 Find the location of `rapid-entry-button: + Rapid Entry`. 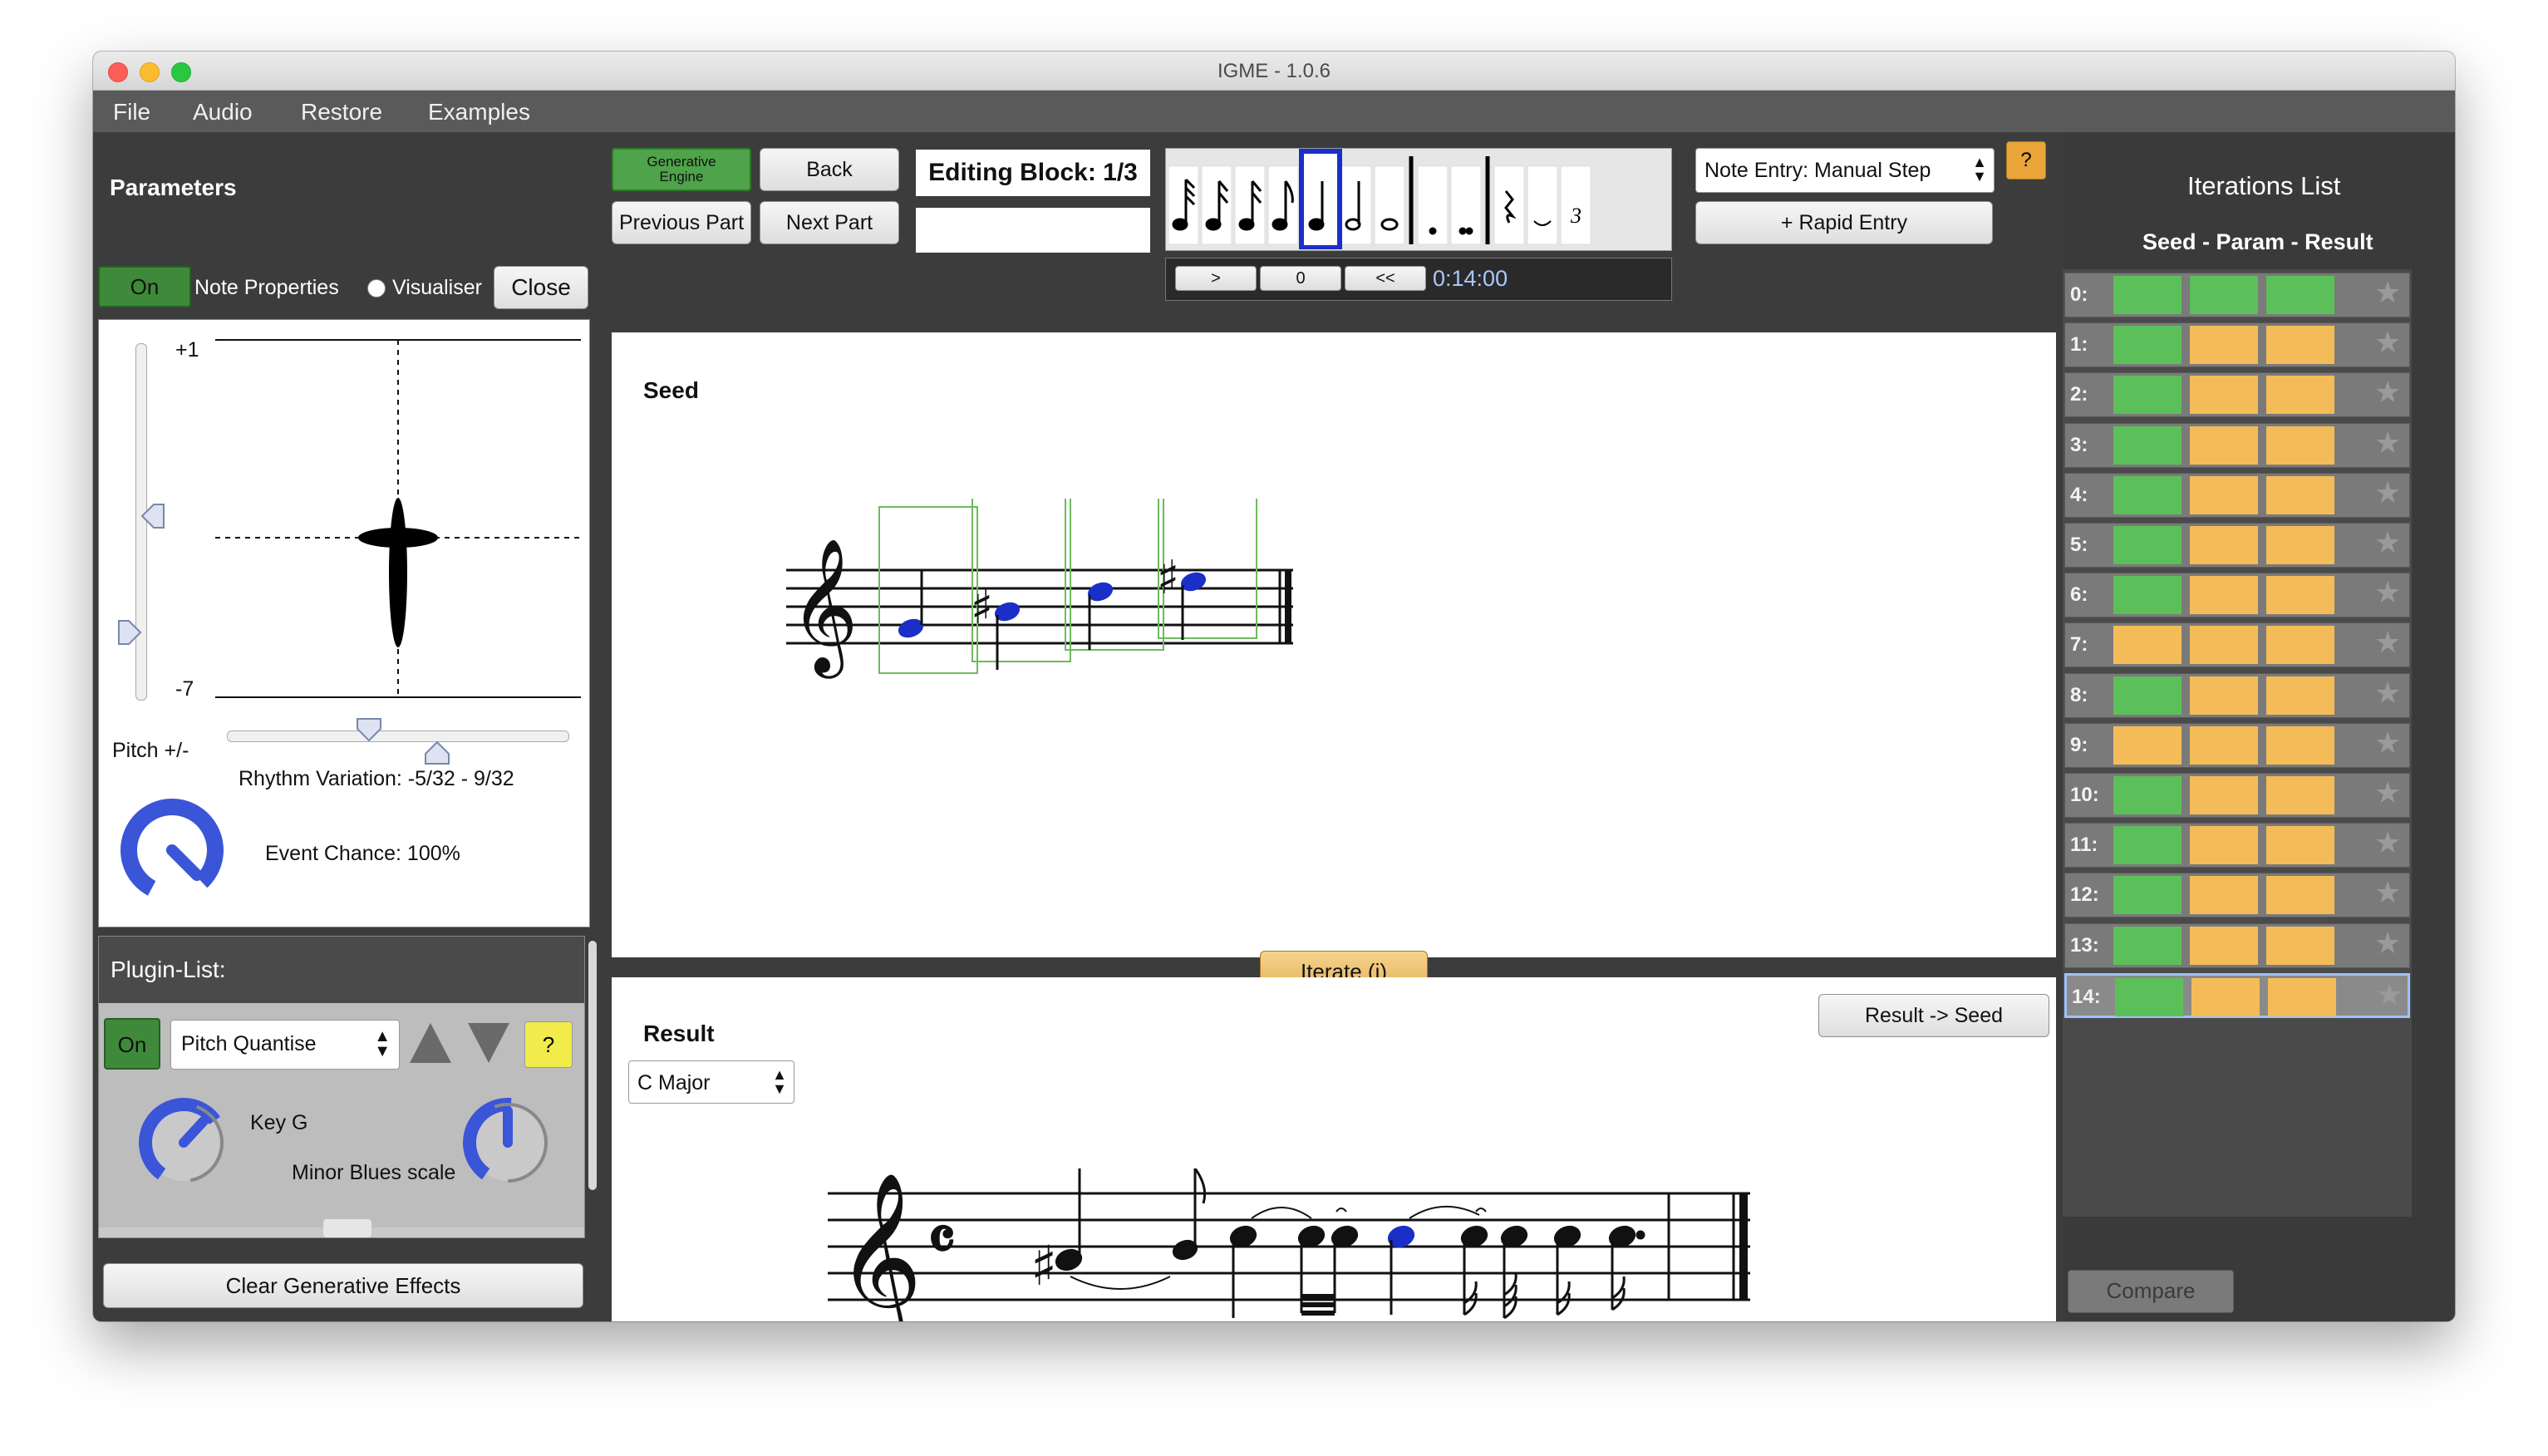

rapid-entry-button: + Rapid Entry is located at coordinates (1844, 222).